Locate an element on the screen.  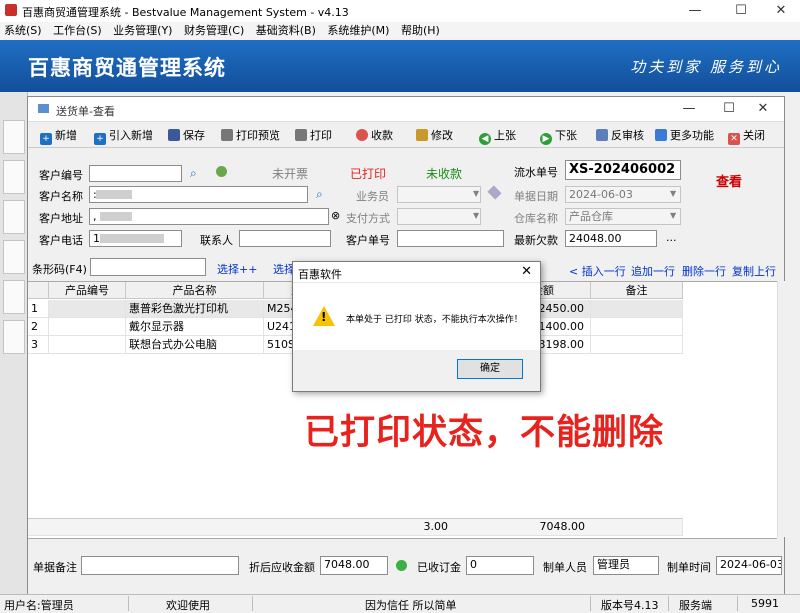
date-dropdown-arrow: ▼ is located at coordinates (673, 193).